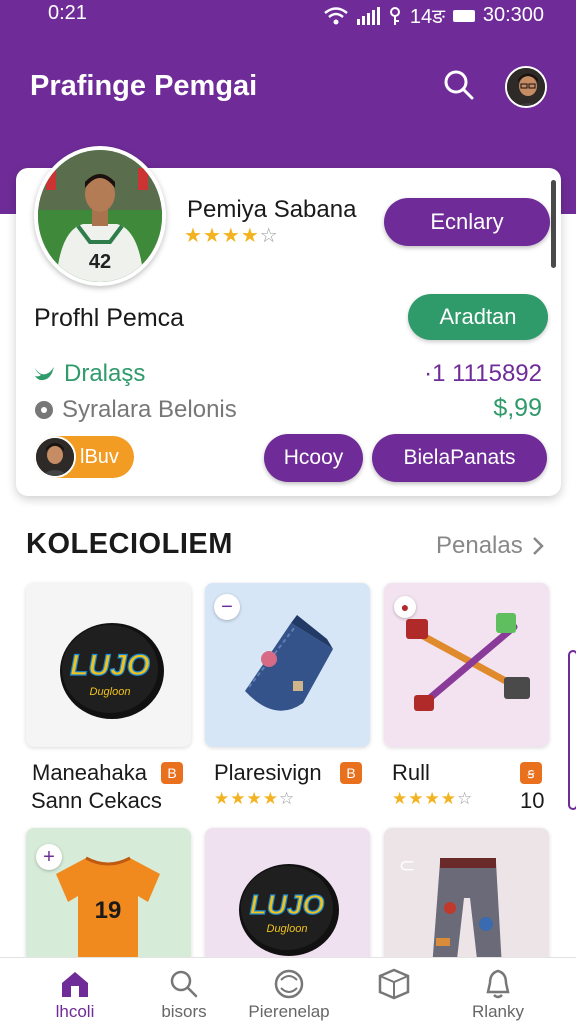 This screenshot has height=1024, width=576. I want to click on badge-avatar, so click(55, 457).